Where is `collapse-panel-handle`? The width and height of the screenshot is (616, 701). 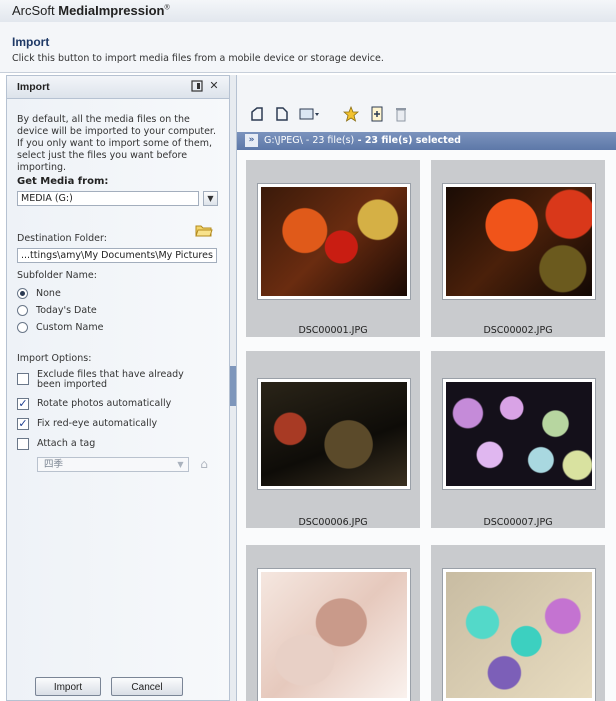 collapse-panel-handle is located at coordinates (233, 386).